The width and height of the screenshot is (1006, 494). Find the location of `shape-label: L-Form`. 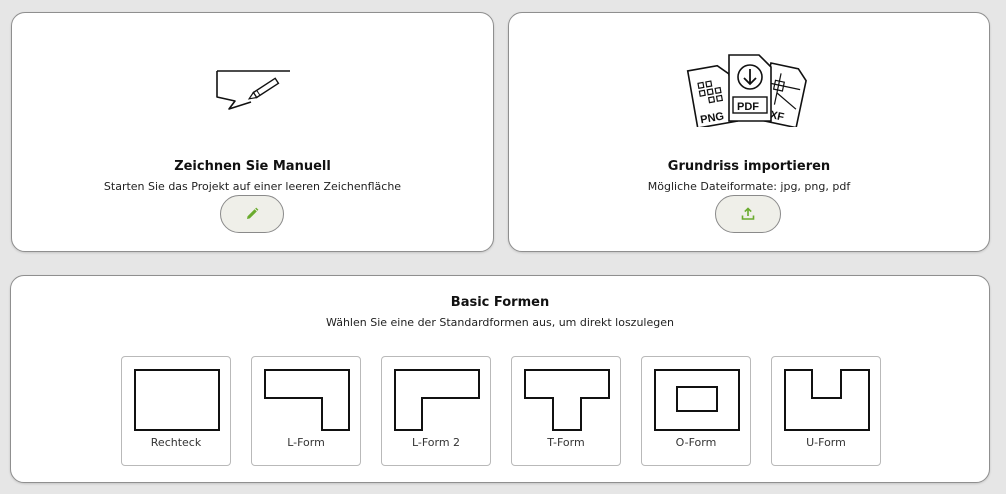

shape-label: L-Form is located at coordinates (306, 442).